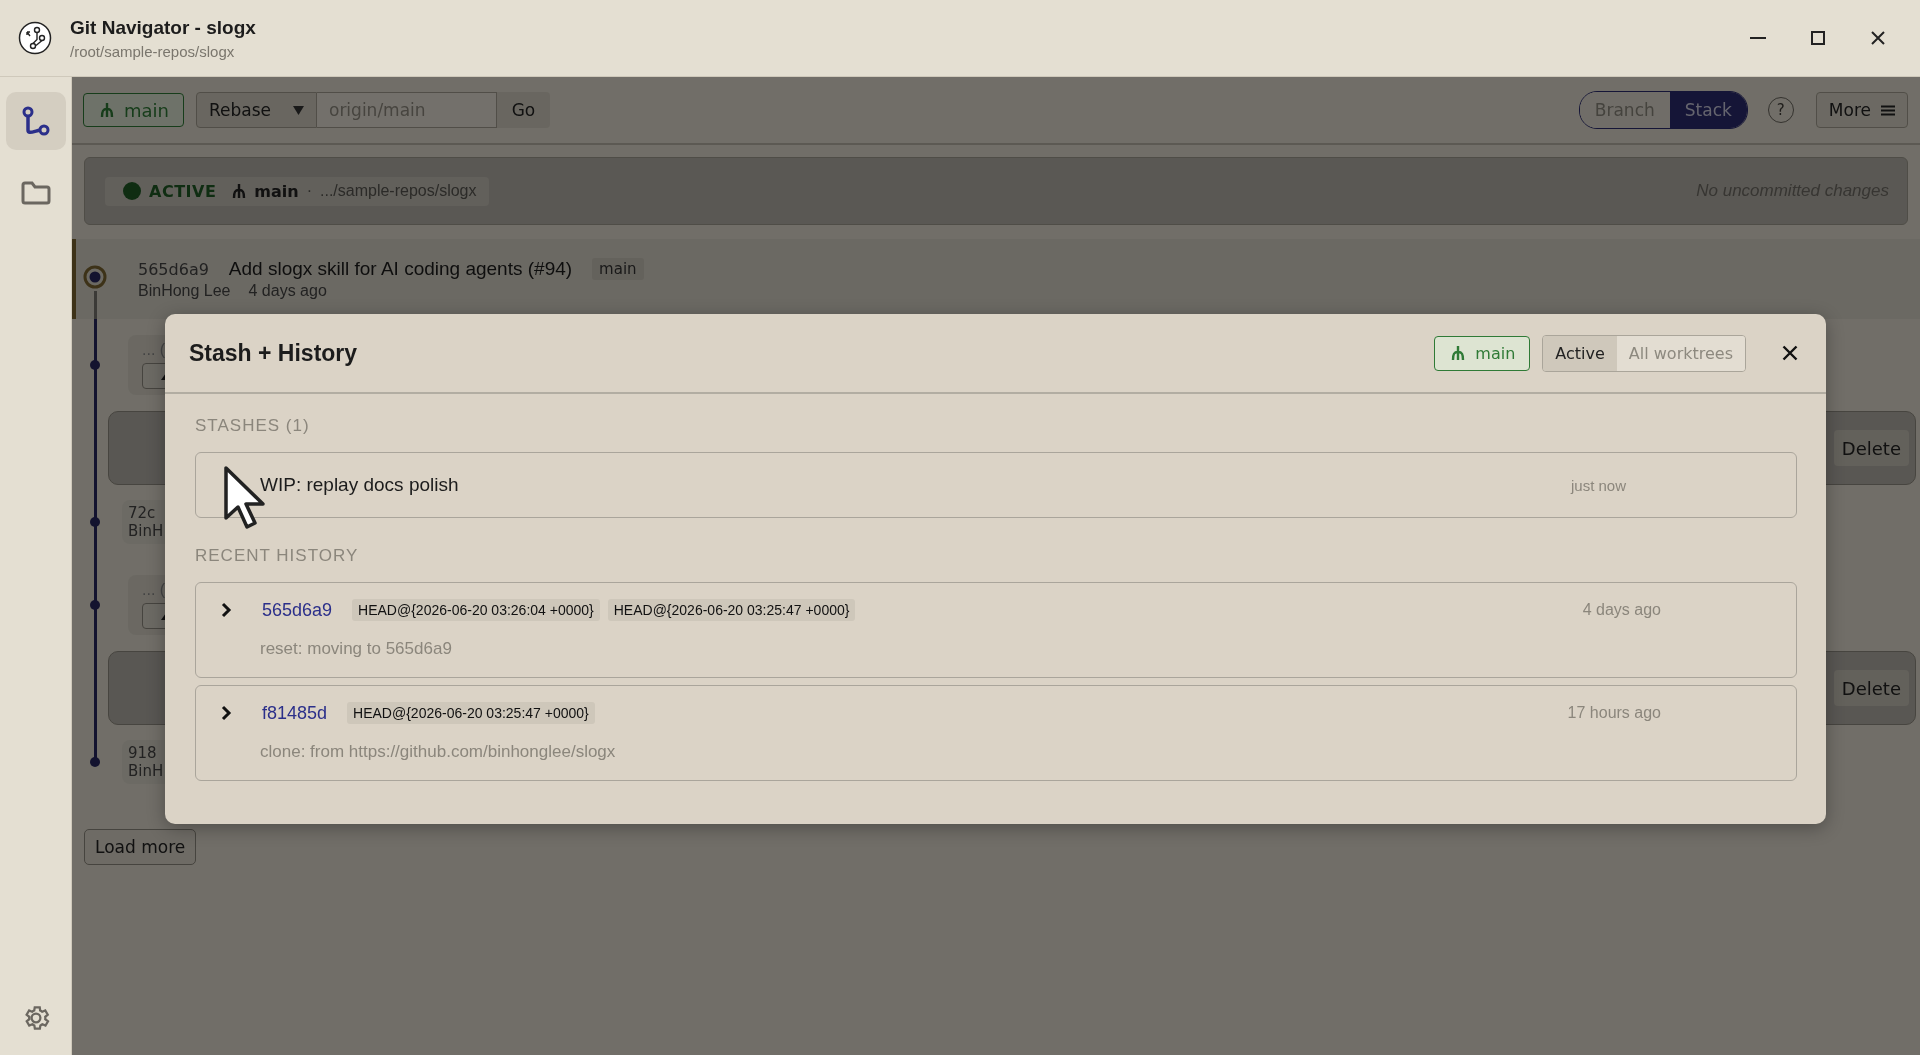 The image size is (1920, 1055). I want to click on section-heading: STASHES (1), so click(253, 426).